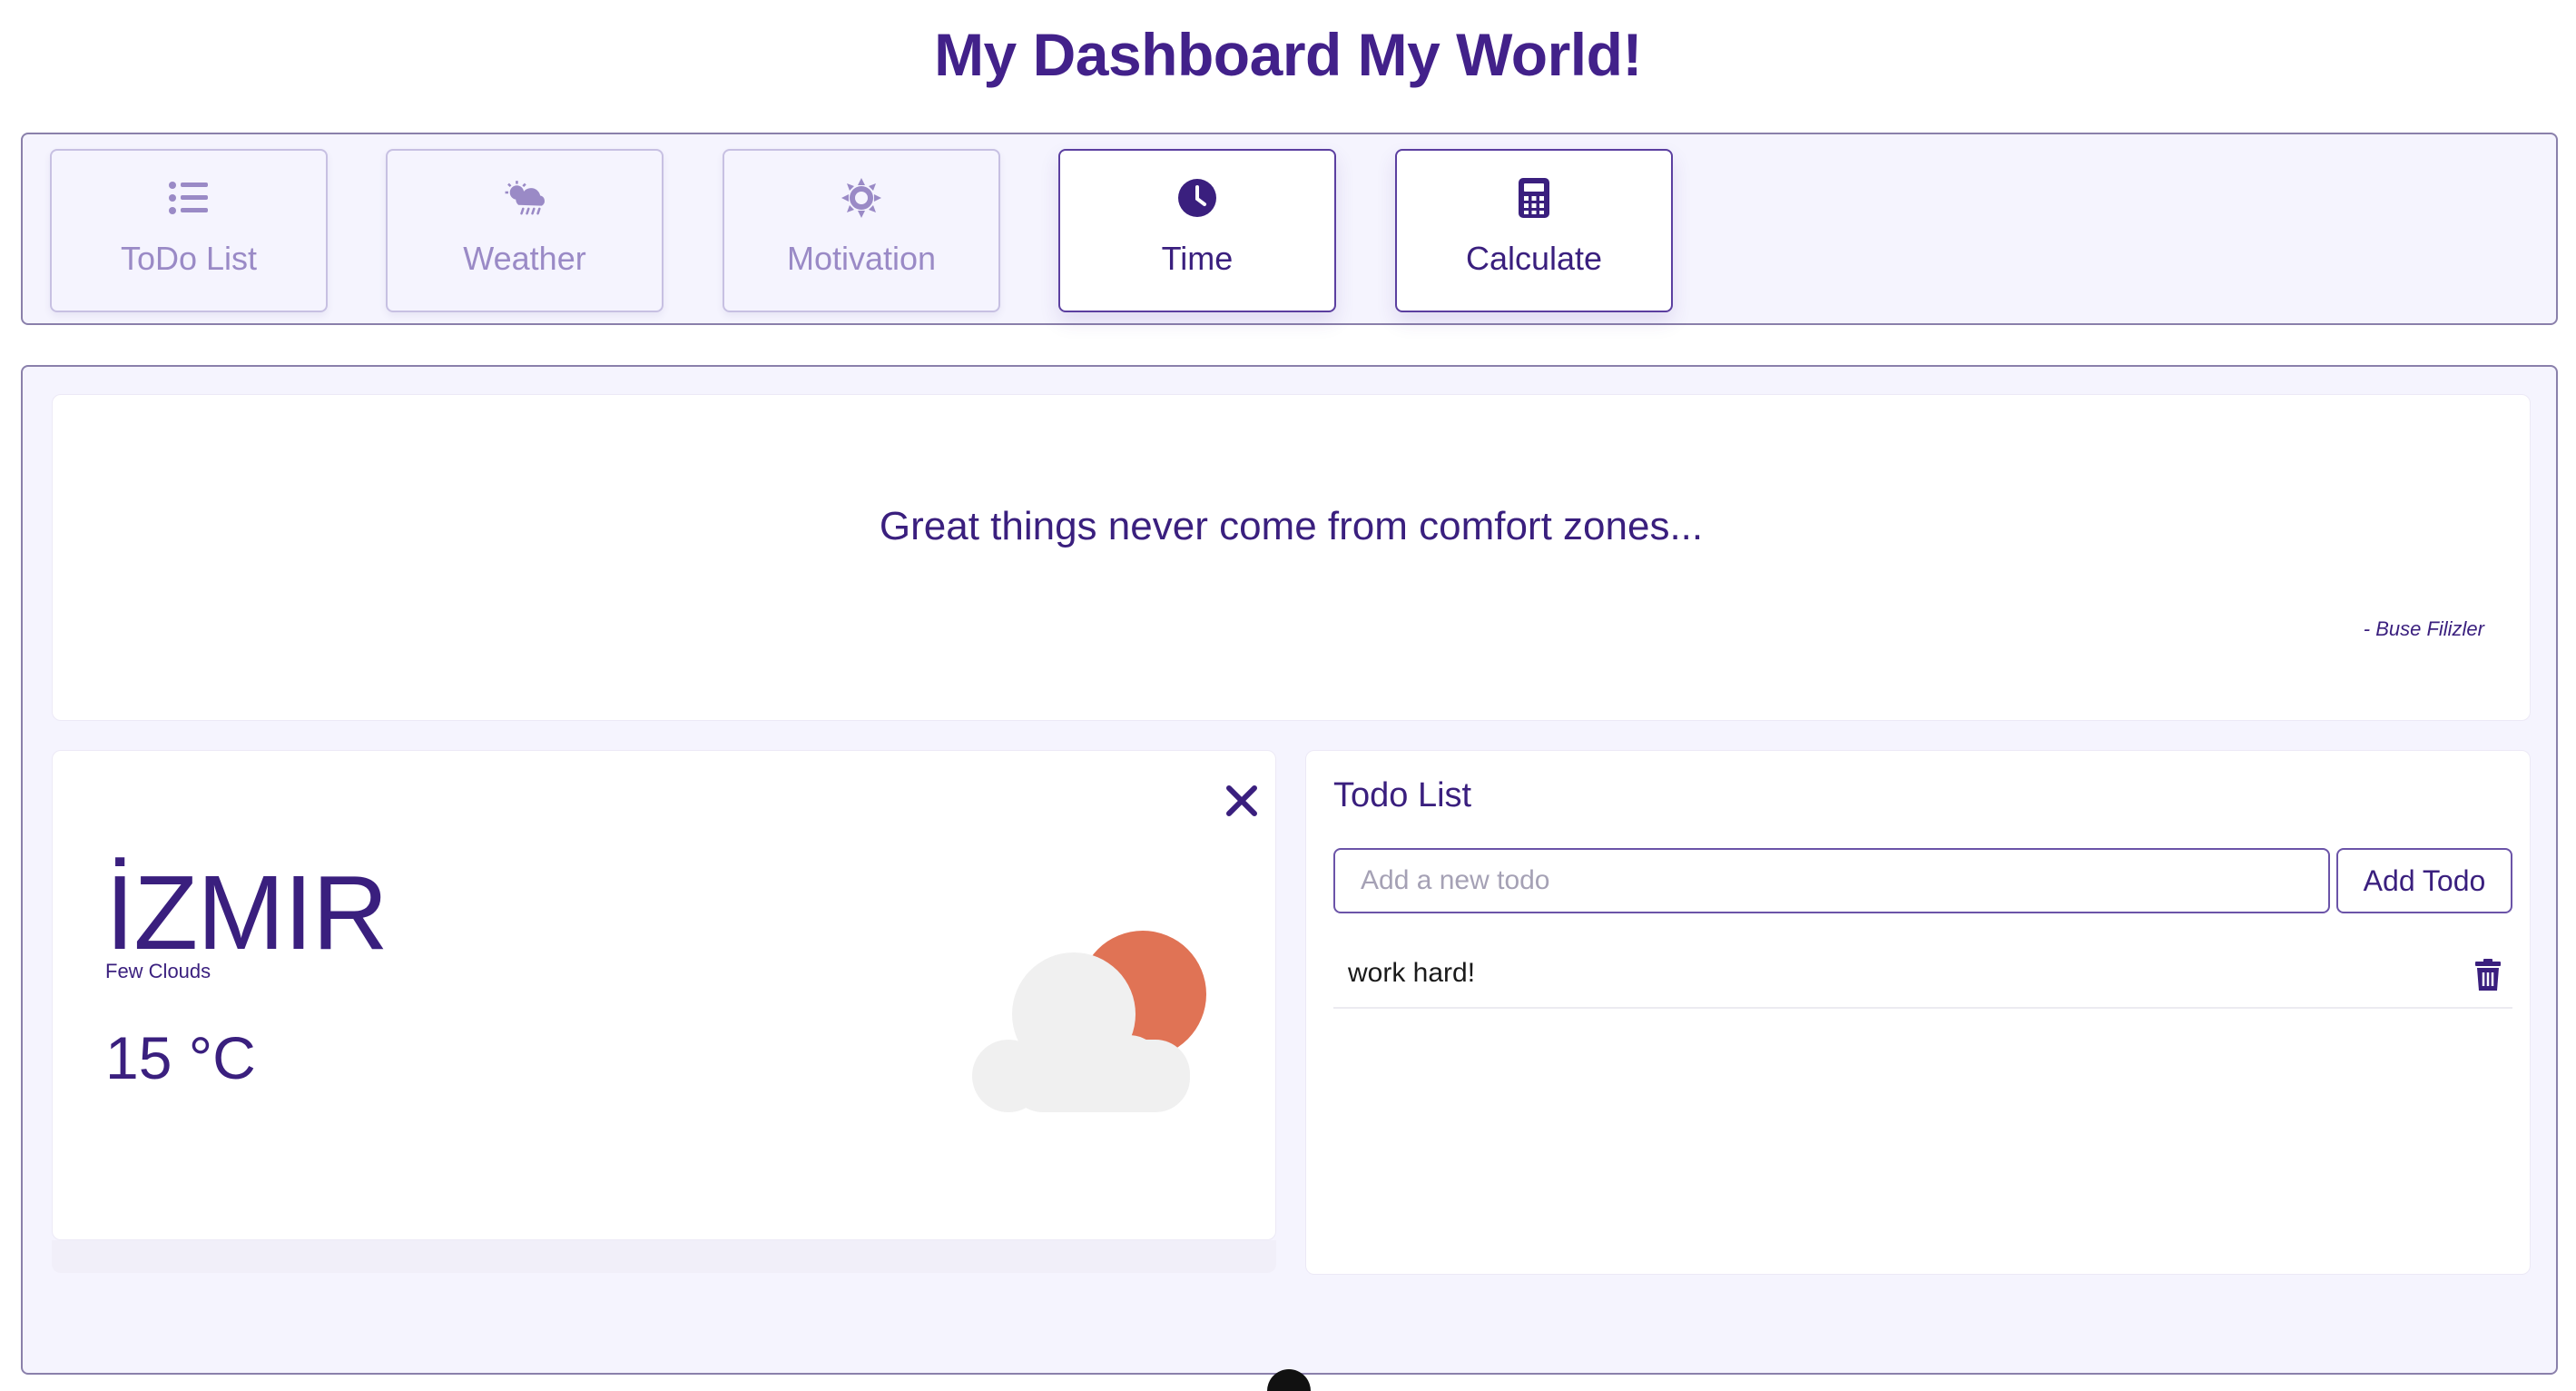  Describe the element at coordinates (1534, 198) in the screenshot. I see `calculator-icon` at that location.